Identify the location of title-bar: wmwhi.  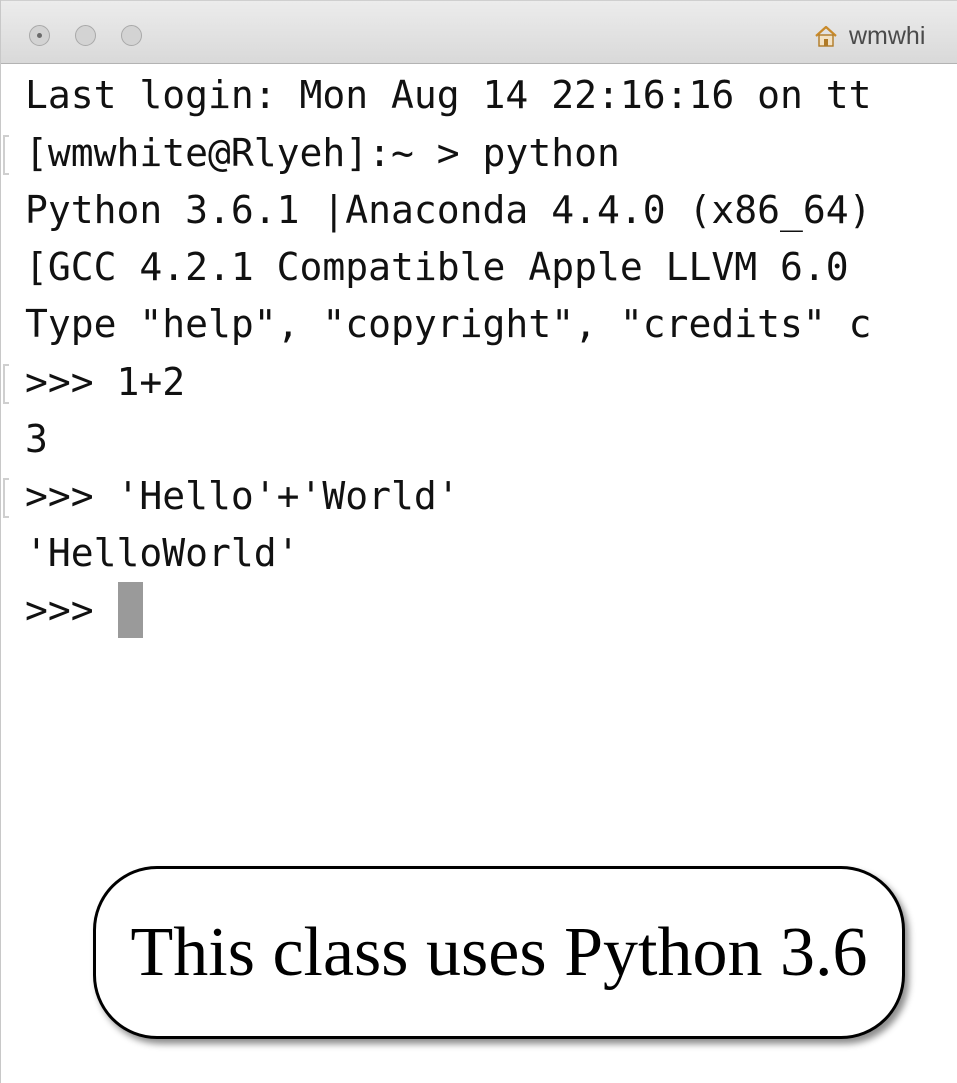
(479, 32).